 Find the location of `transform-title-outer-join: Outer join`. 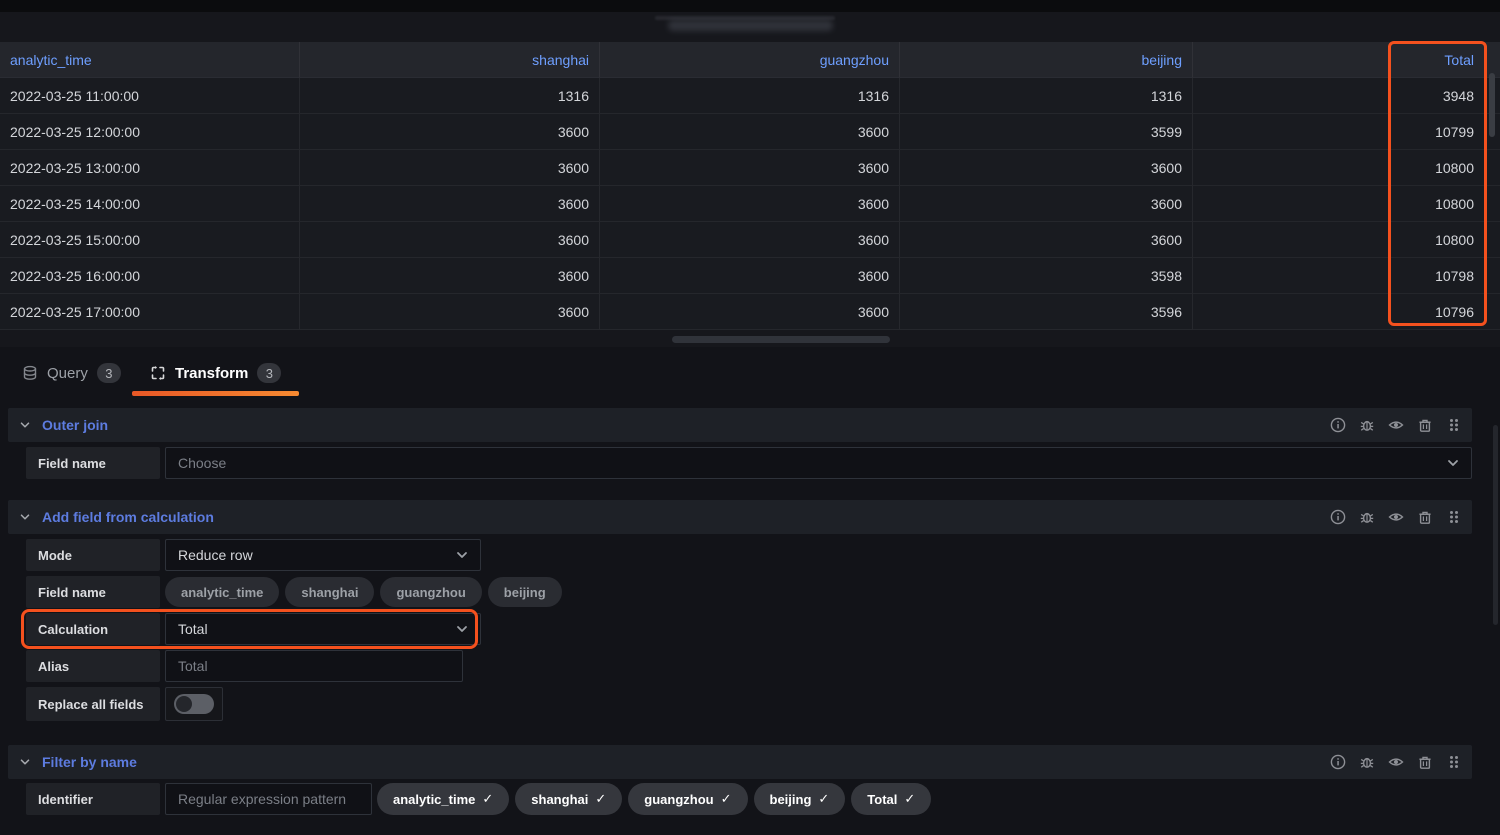

transform-title-outer-join: Outer join is located at coordinates (75, 425).